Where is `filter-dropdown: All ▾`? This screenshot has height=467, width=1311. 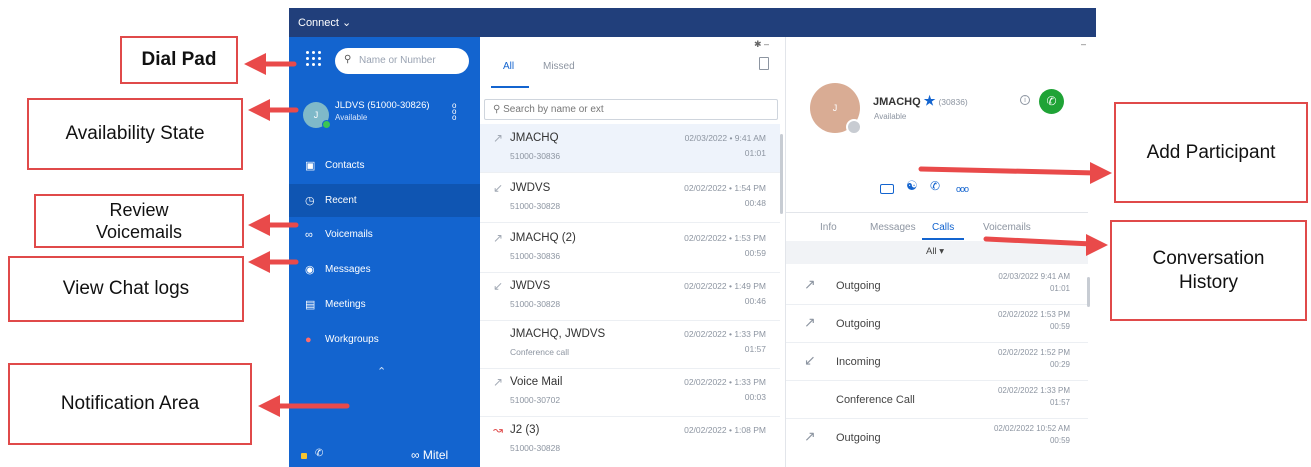
filter-dropdown: All ▾ is located at coordinates (935, 251).